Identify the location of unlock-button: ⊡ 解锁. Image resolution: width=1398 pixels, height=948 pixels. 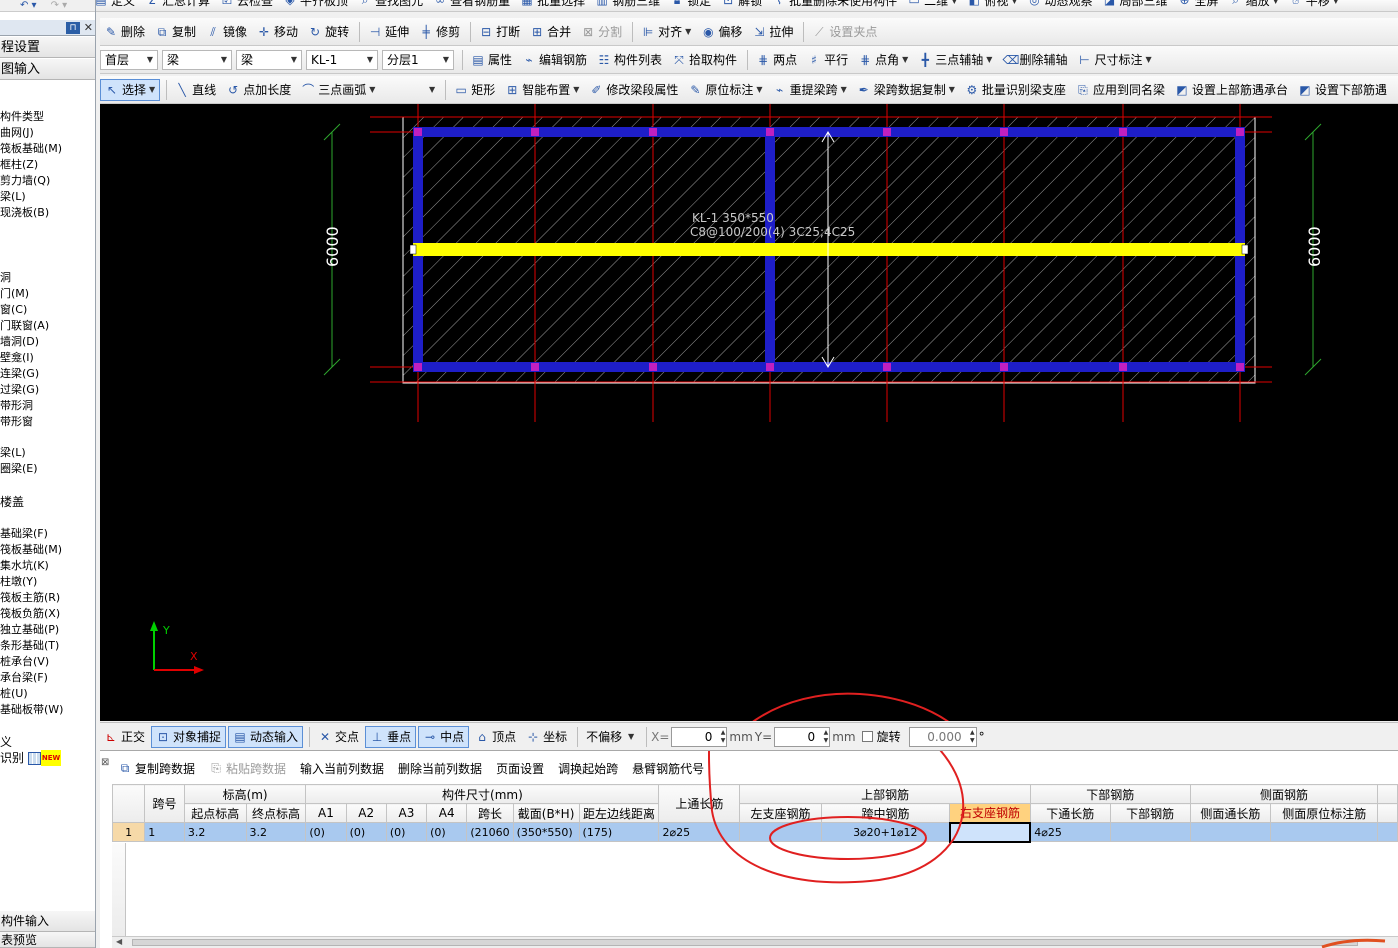
(741, 5).